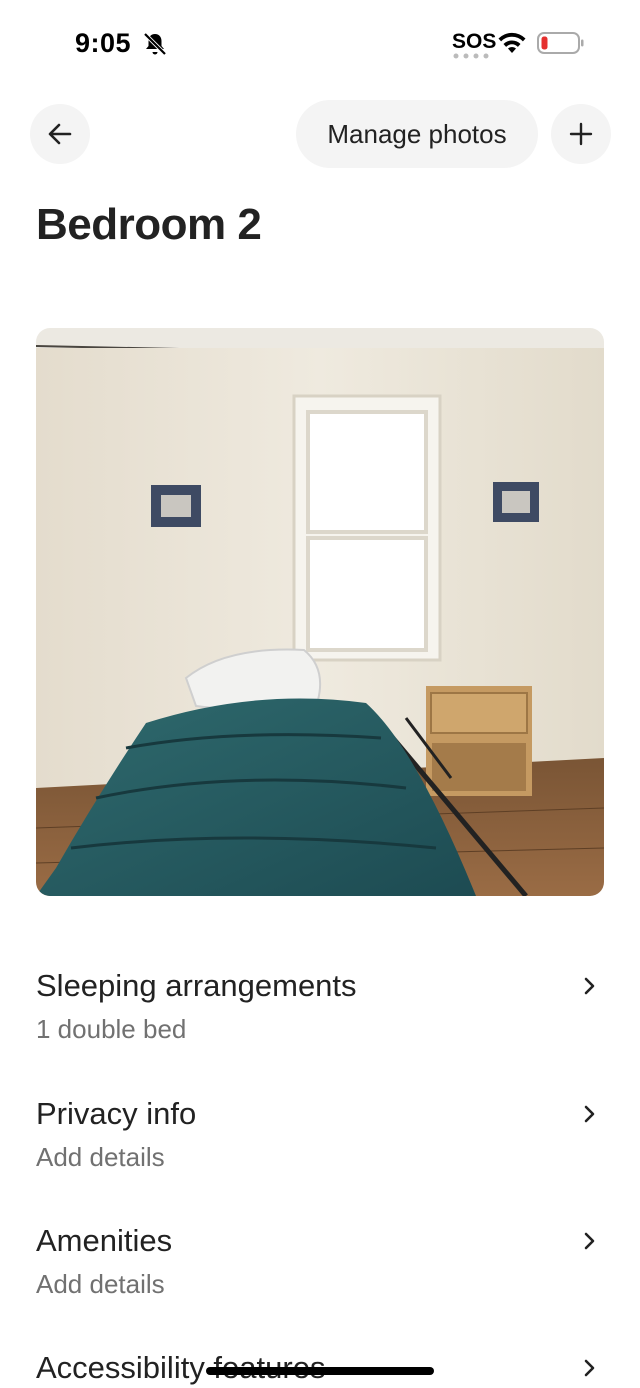 This screenshot has width=640, height=1388. What do you see at coordinates (320, 1023) in the screenshot?
I see `sleeping-arrangements-row: Sleeping arrangements 1 double bed` at bounding box center [320, 1023].